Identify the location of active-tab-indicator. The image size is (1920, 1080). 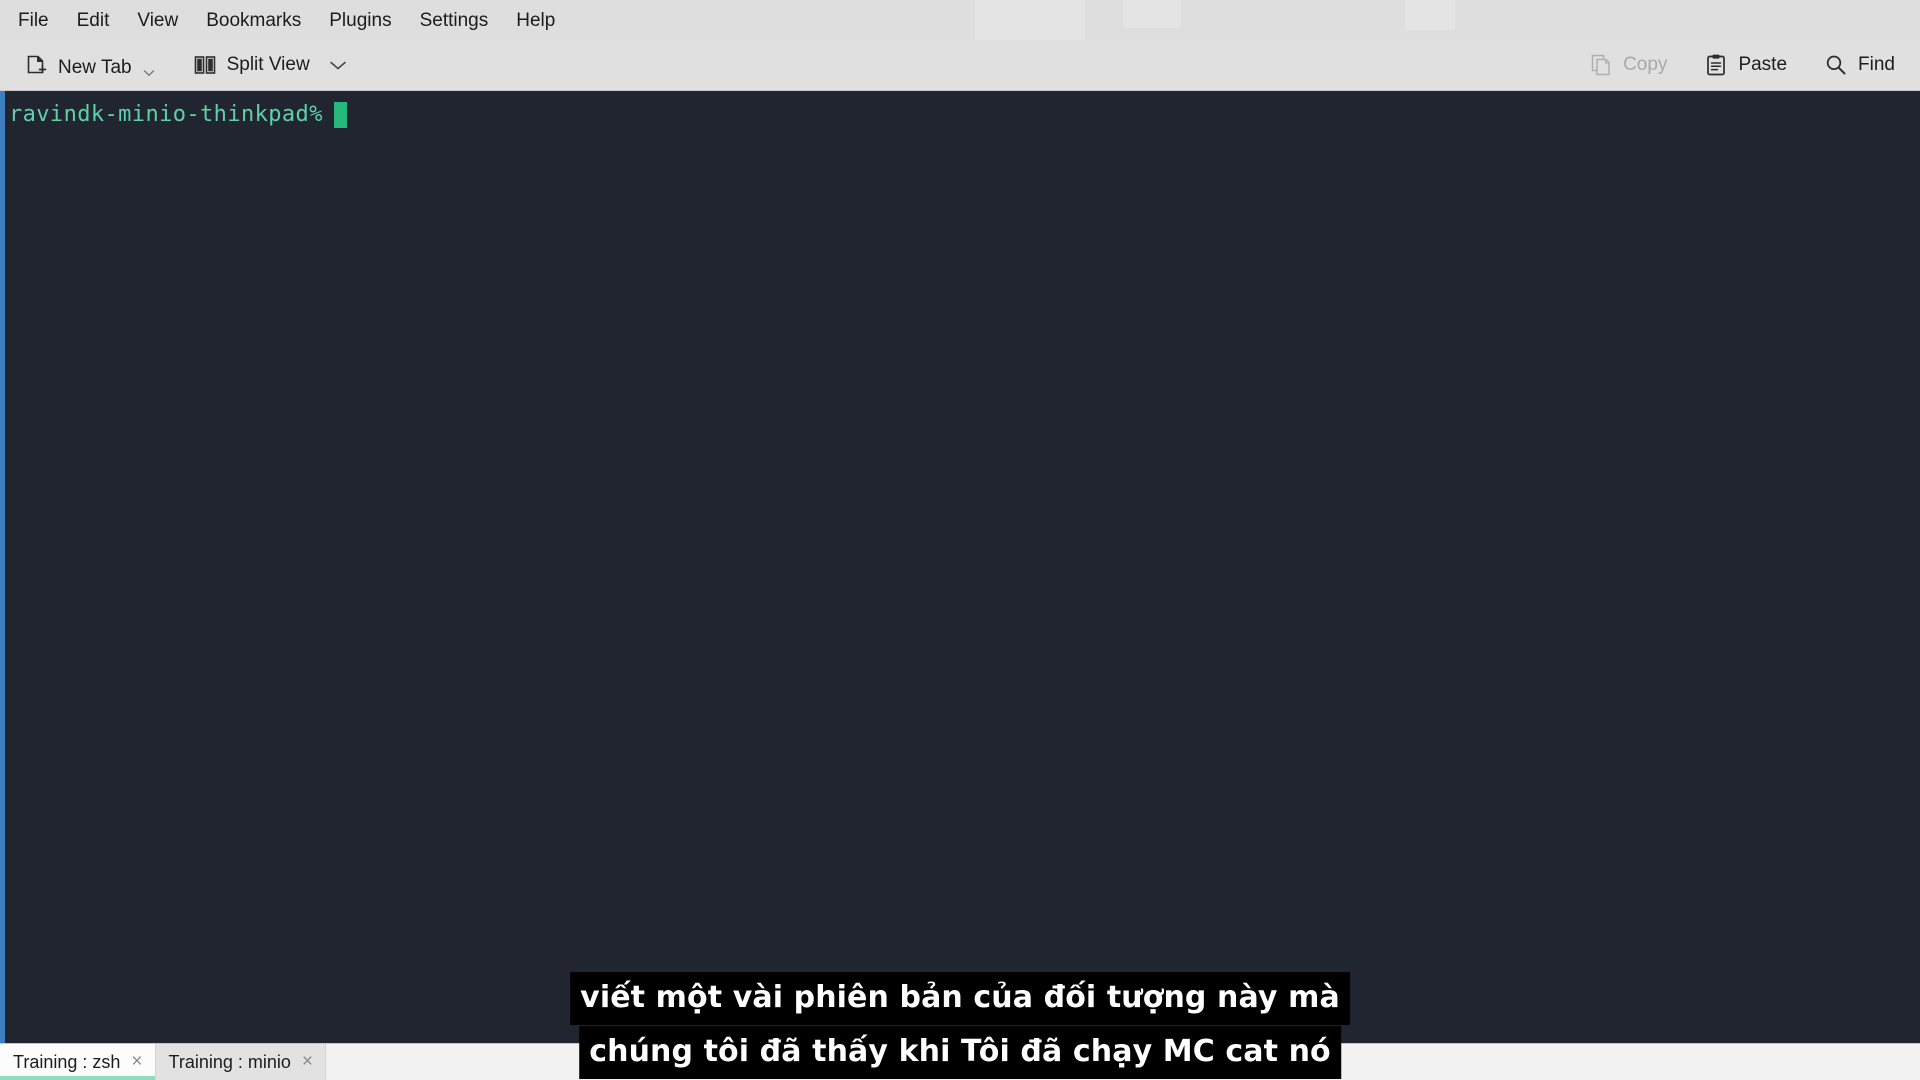
(77, 1078).